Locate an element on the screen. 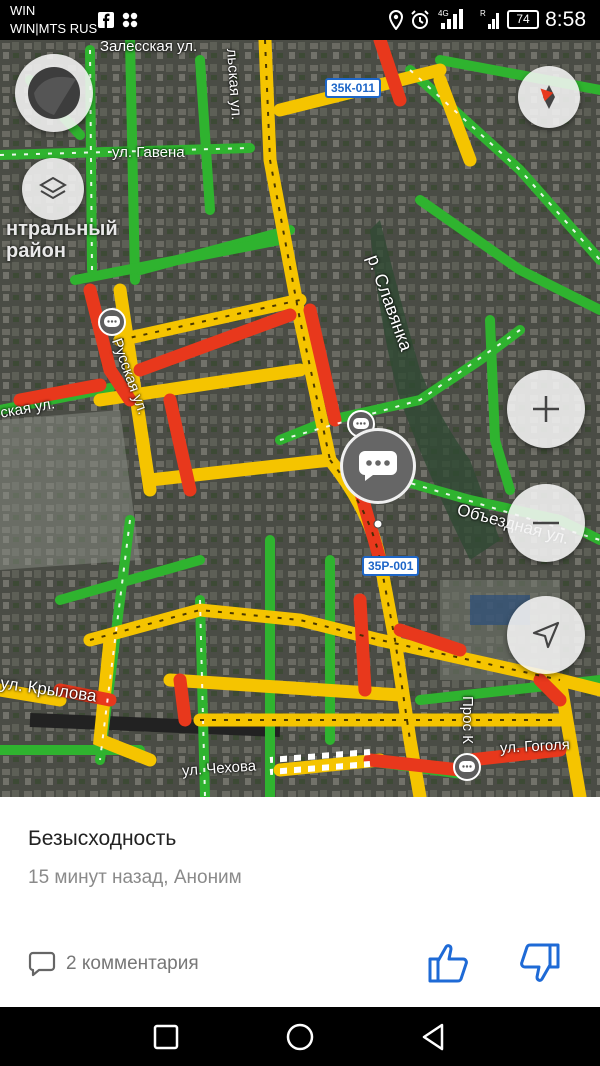 The width and height of the screenshot is (600, 1066). circle-icon is located at coordinates (300, 1037).